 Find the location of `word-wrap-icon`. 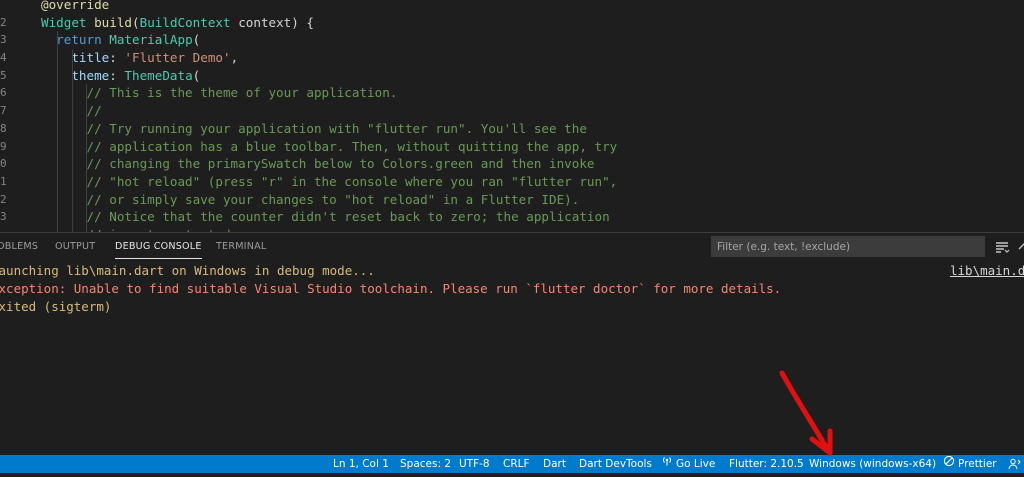

word-wrap-icon is located at coordinates (1002, 247).